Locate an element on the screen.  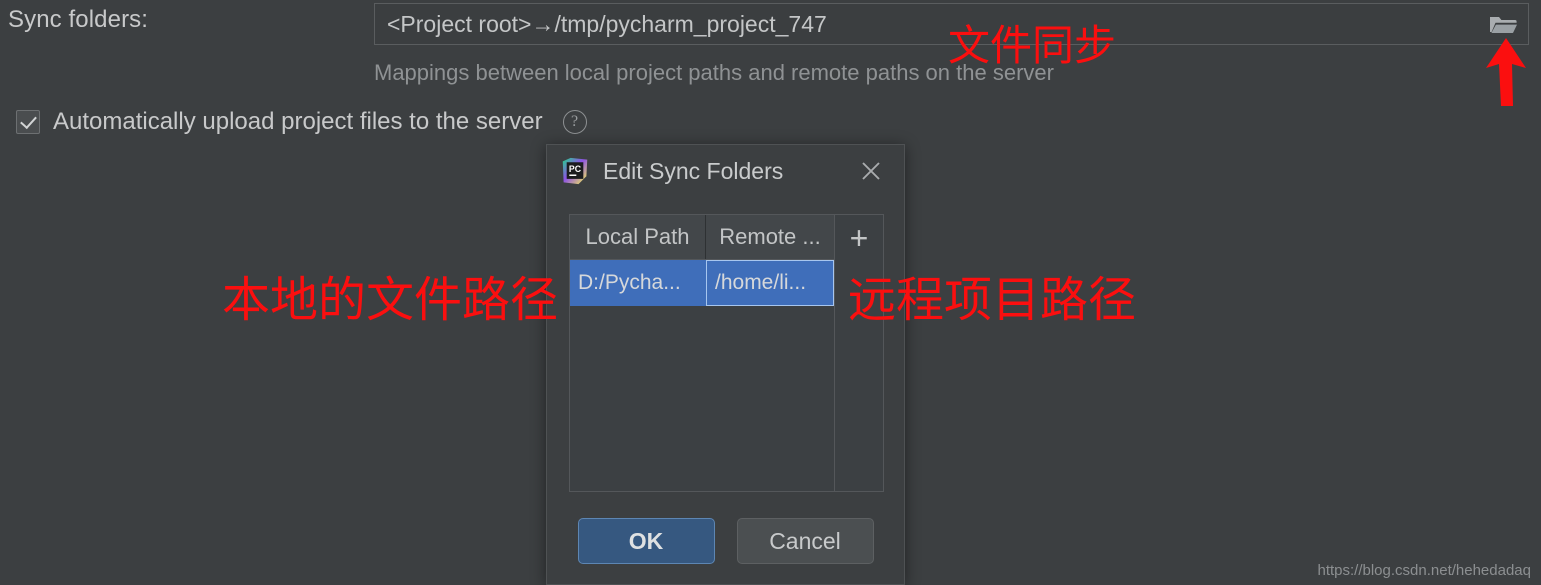
svg-text: PC is located at coordinates (575, 169).